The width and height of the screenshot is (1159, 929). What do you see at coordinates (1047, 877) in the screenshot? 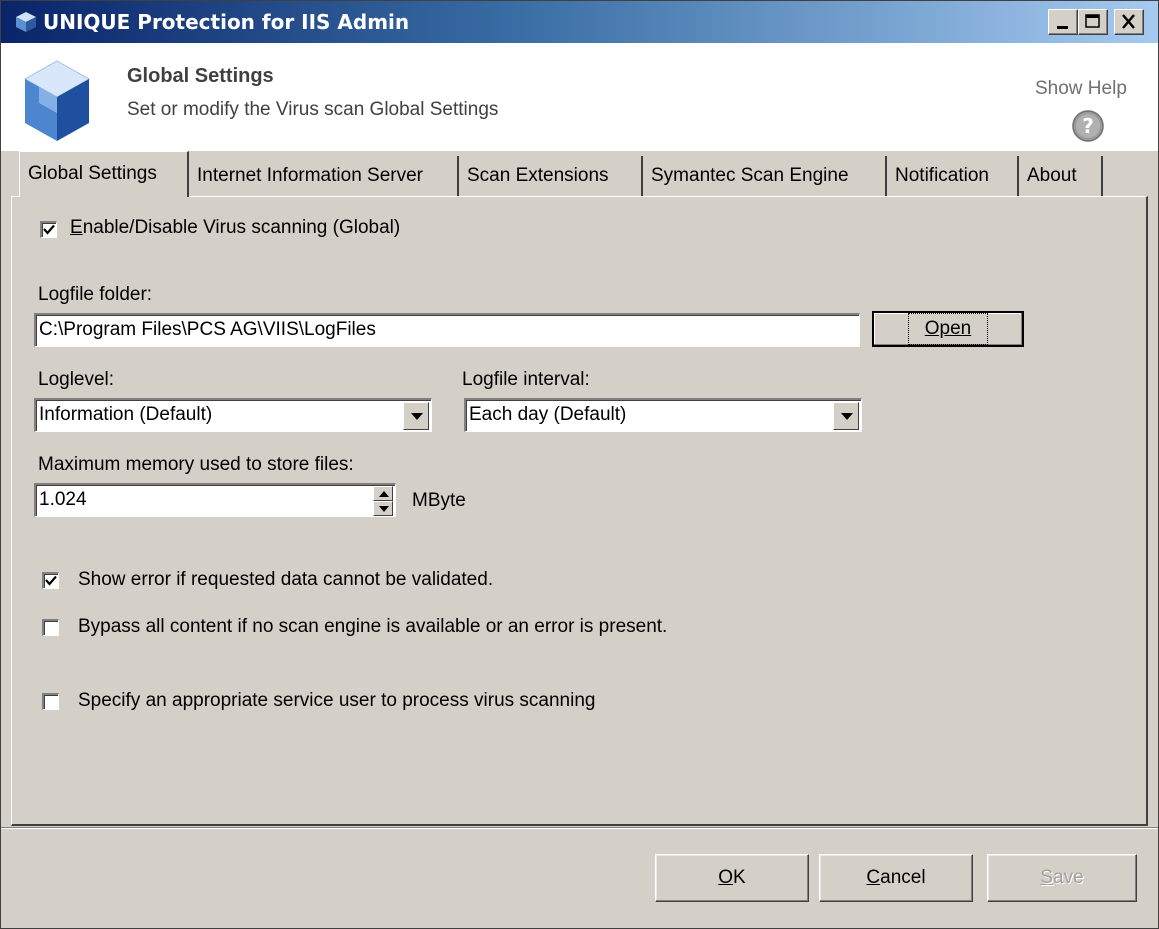
I see `save-accel: S` at bounding box center [1047, 877].